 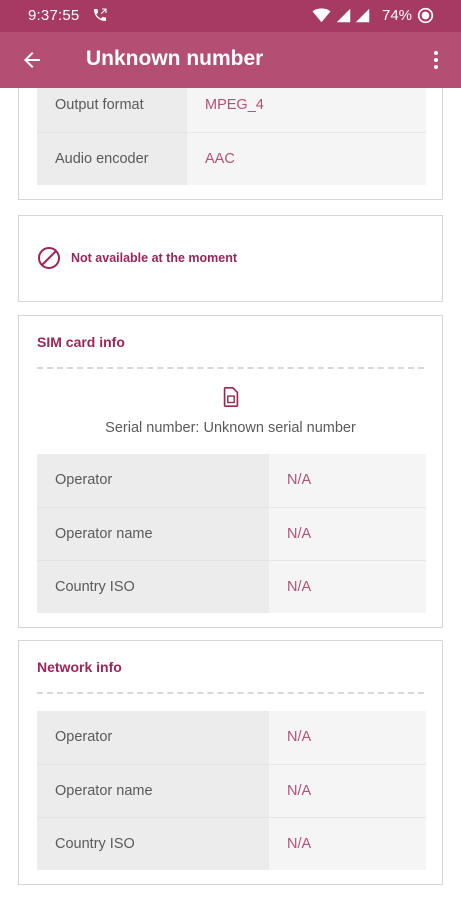 What do you see at coordinates (32, 60) in the screenshot?
I see `back-arrow-icon` at bounding box center [32, 60].